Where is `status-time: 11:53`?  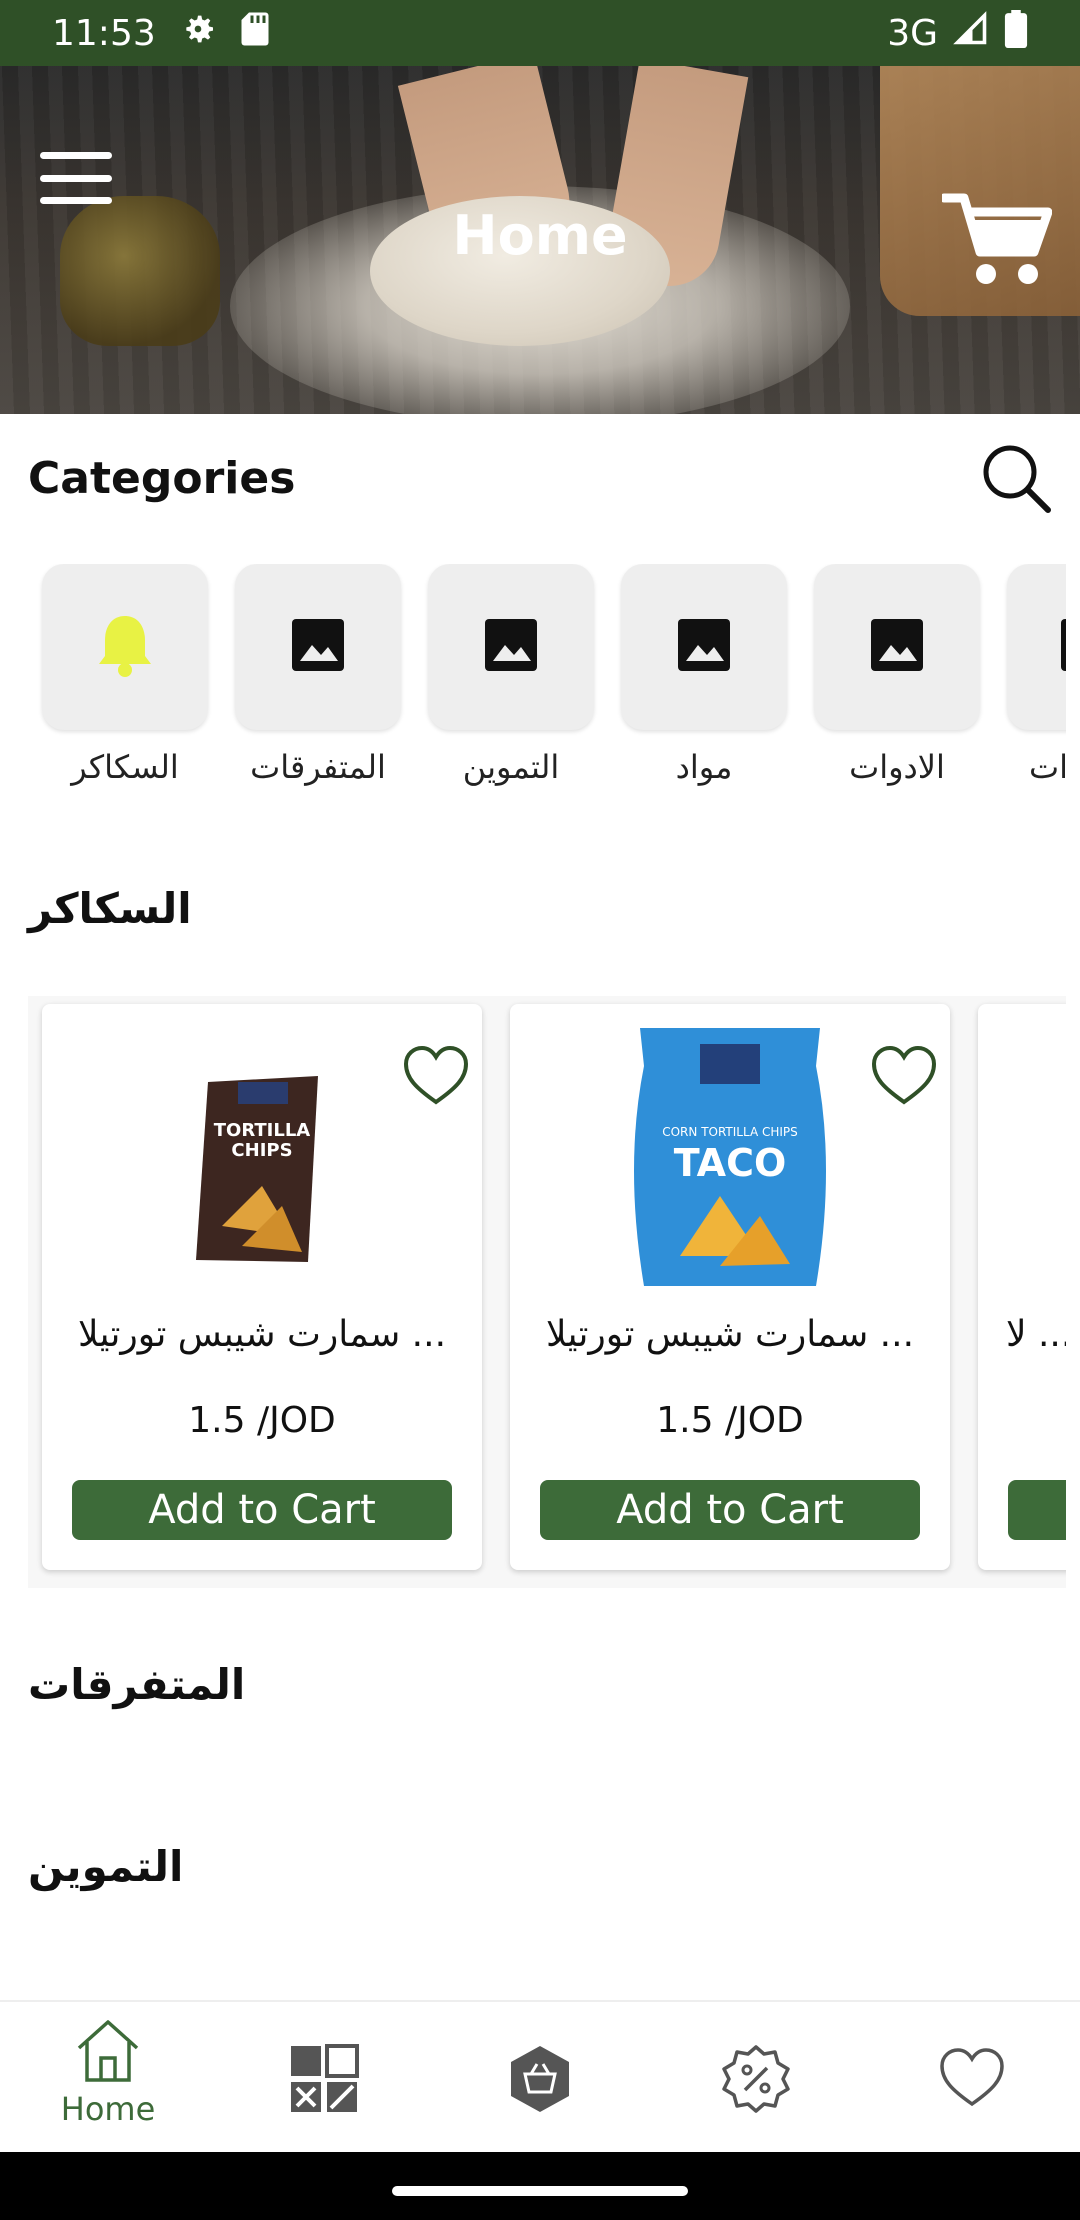 status-time: 11:53 is located at coordinates (104, 33).